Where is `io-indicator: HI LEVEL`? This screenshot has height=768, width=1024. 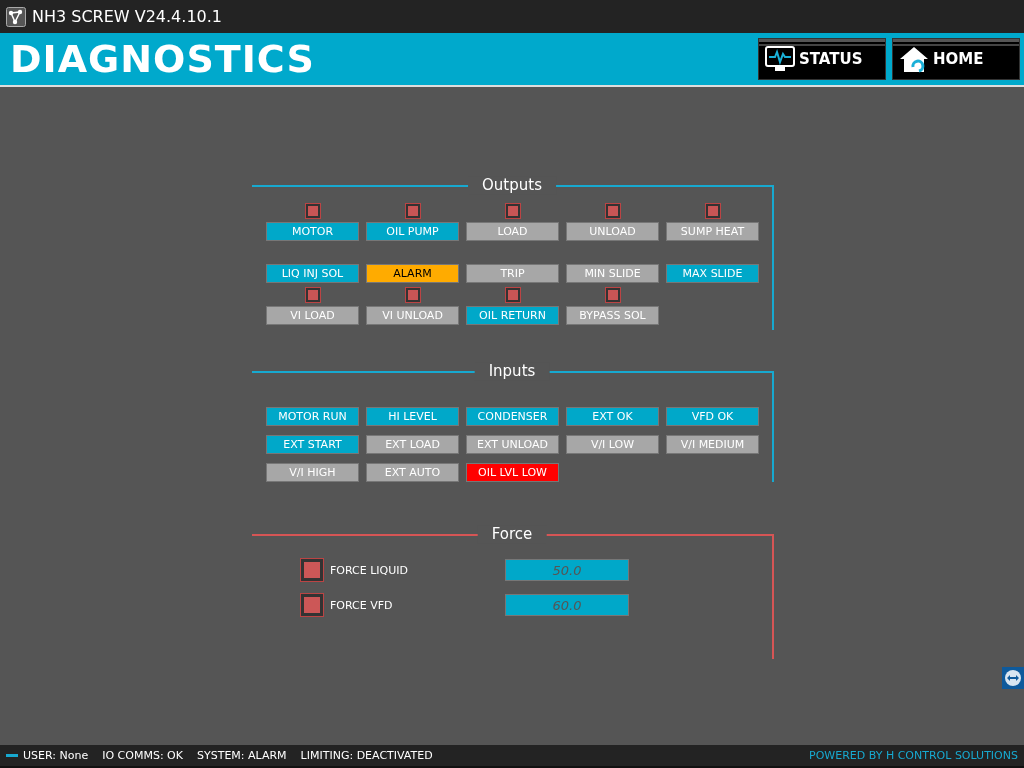 io-indicator: HI LEVEL is located at coordinates (412, 416).